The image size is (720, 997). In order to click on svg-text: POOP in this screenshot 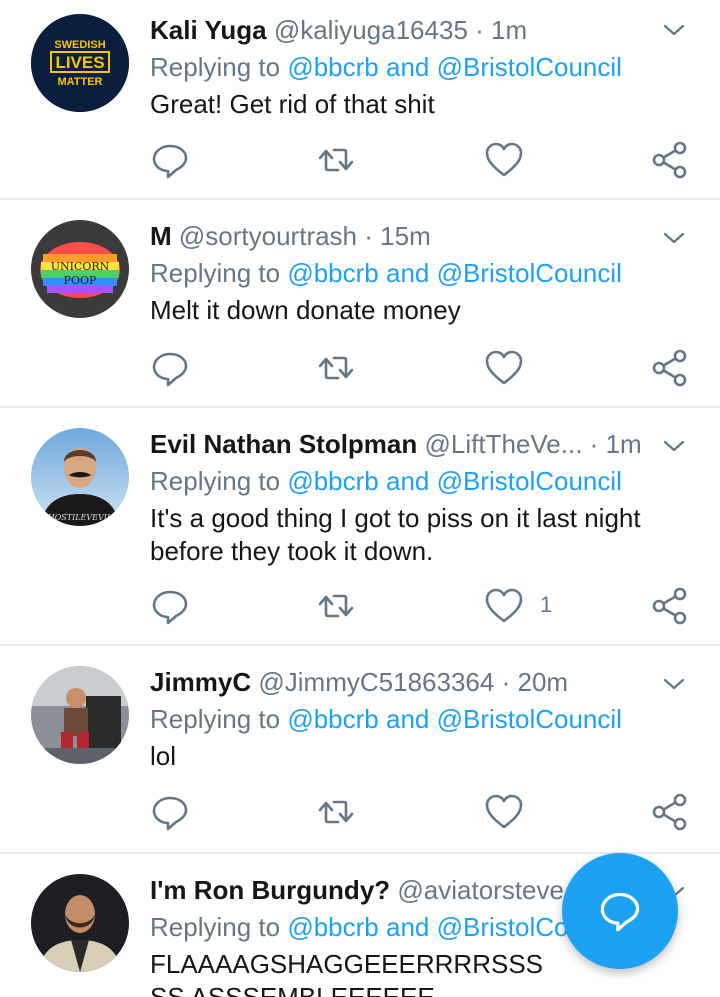, I will do `click(80, 280)`.